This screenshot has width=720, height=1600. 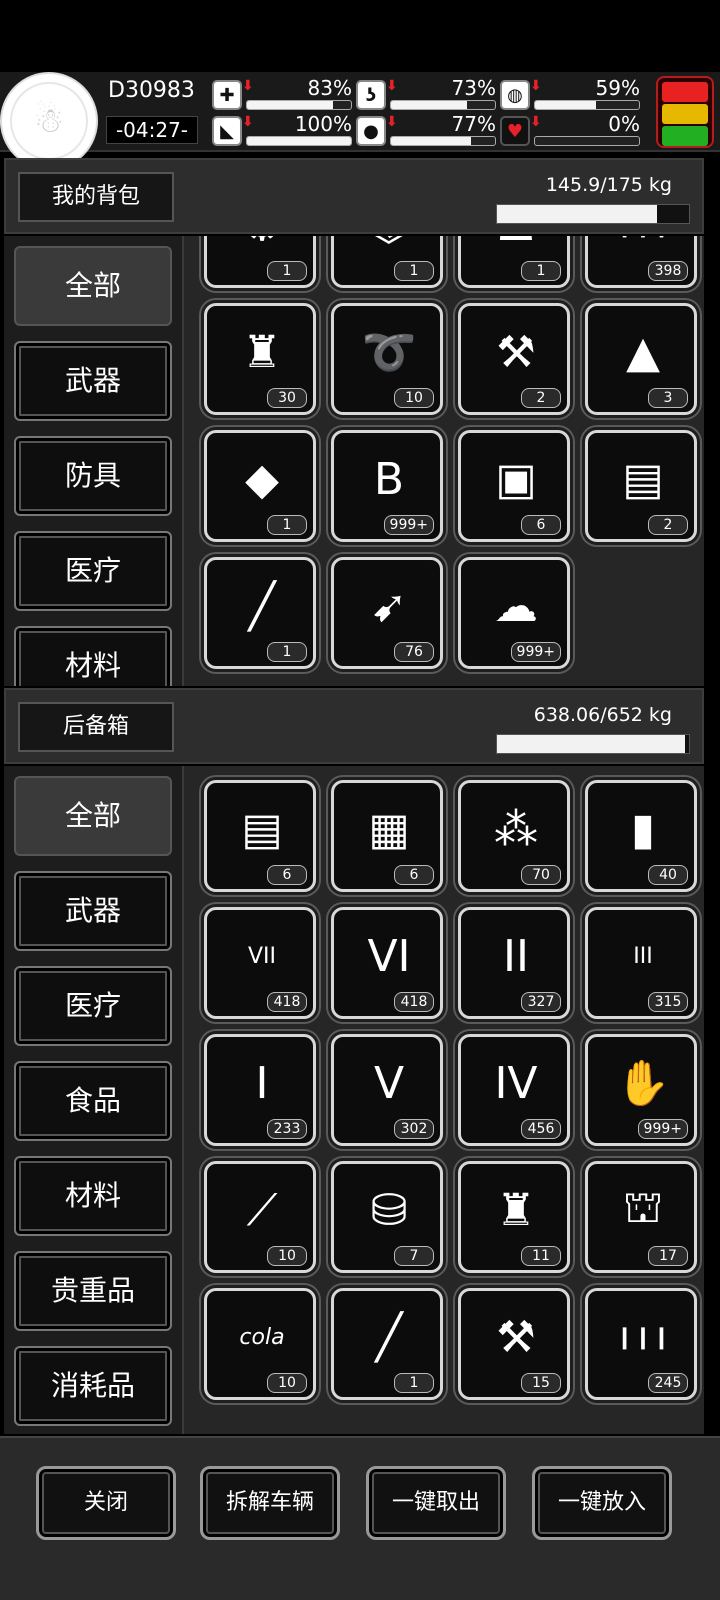 I want to click on trunk-categories: 全部武器医疗食品材料贵重品消耗品, so click(x=94, y=1100).